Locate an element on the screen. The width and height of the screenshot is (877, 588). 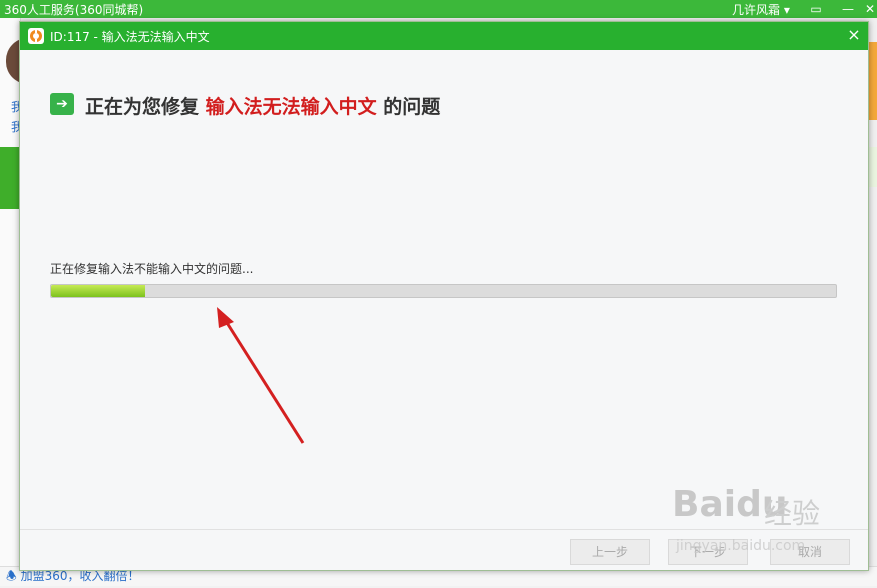
watermark-url: jingyan.baidu.com is located at coordinates (741, 546).